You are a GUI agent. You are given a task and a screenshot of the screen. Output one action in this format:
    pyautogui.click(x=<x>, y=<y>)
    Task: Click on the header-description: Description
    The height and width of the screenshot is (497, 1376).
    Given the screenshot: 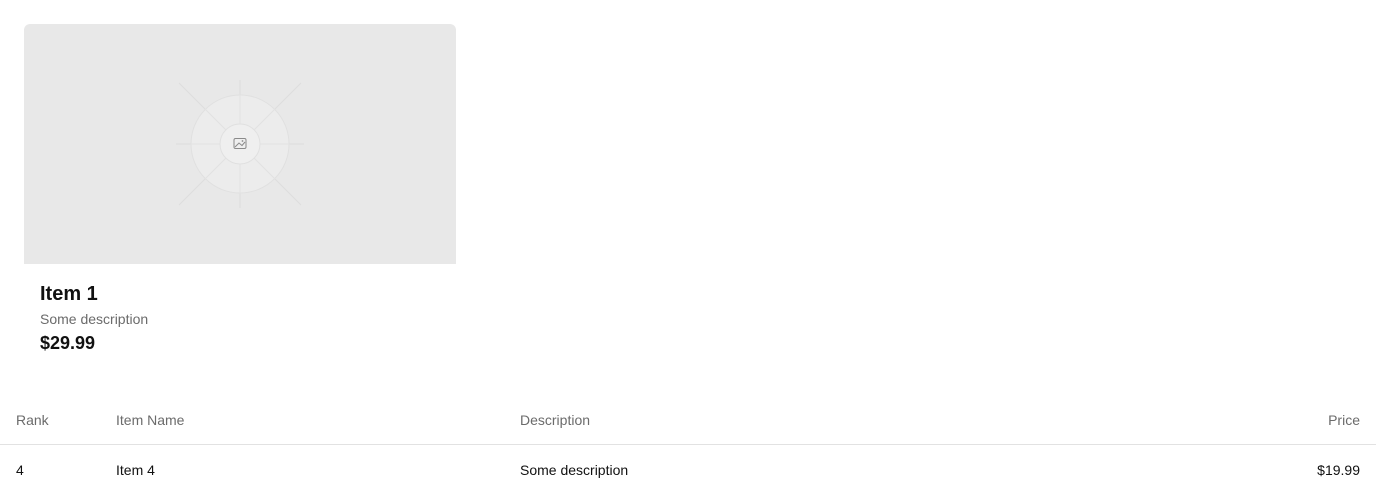 What is the action you would take?
    pyautogui.click(x=864, y=420)
    